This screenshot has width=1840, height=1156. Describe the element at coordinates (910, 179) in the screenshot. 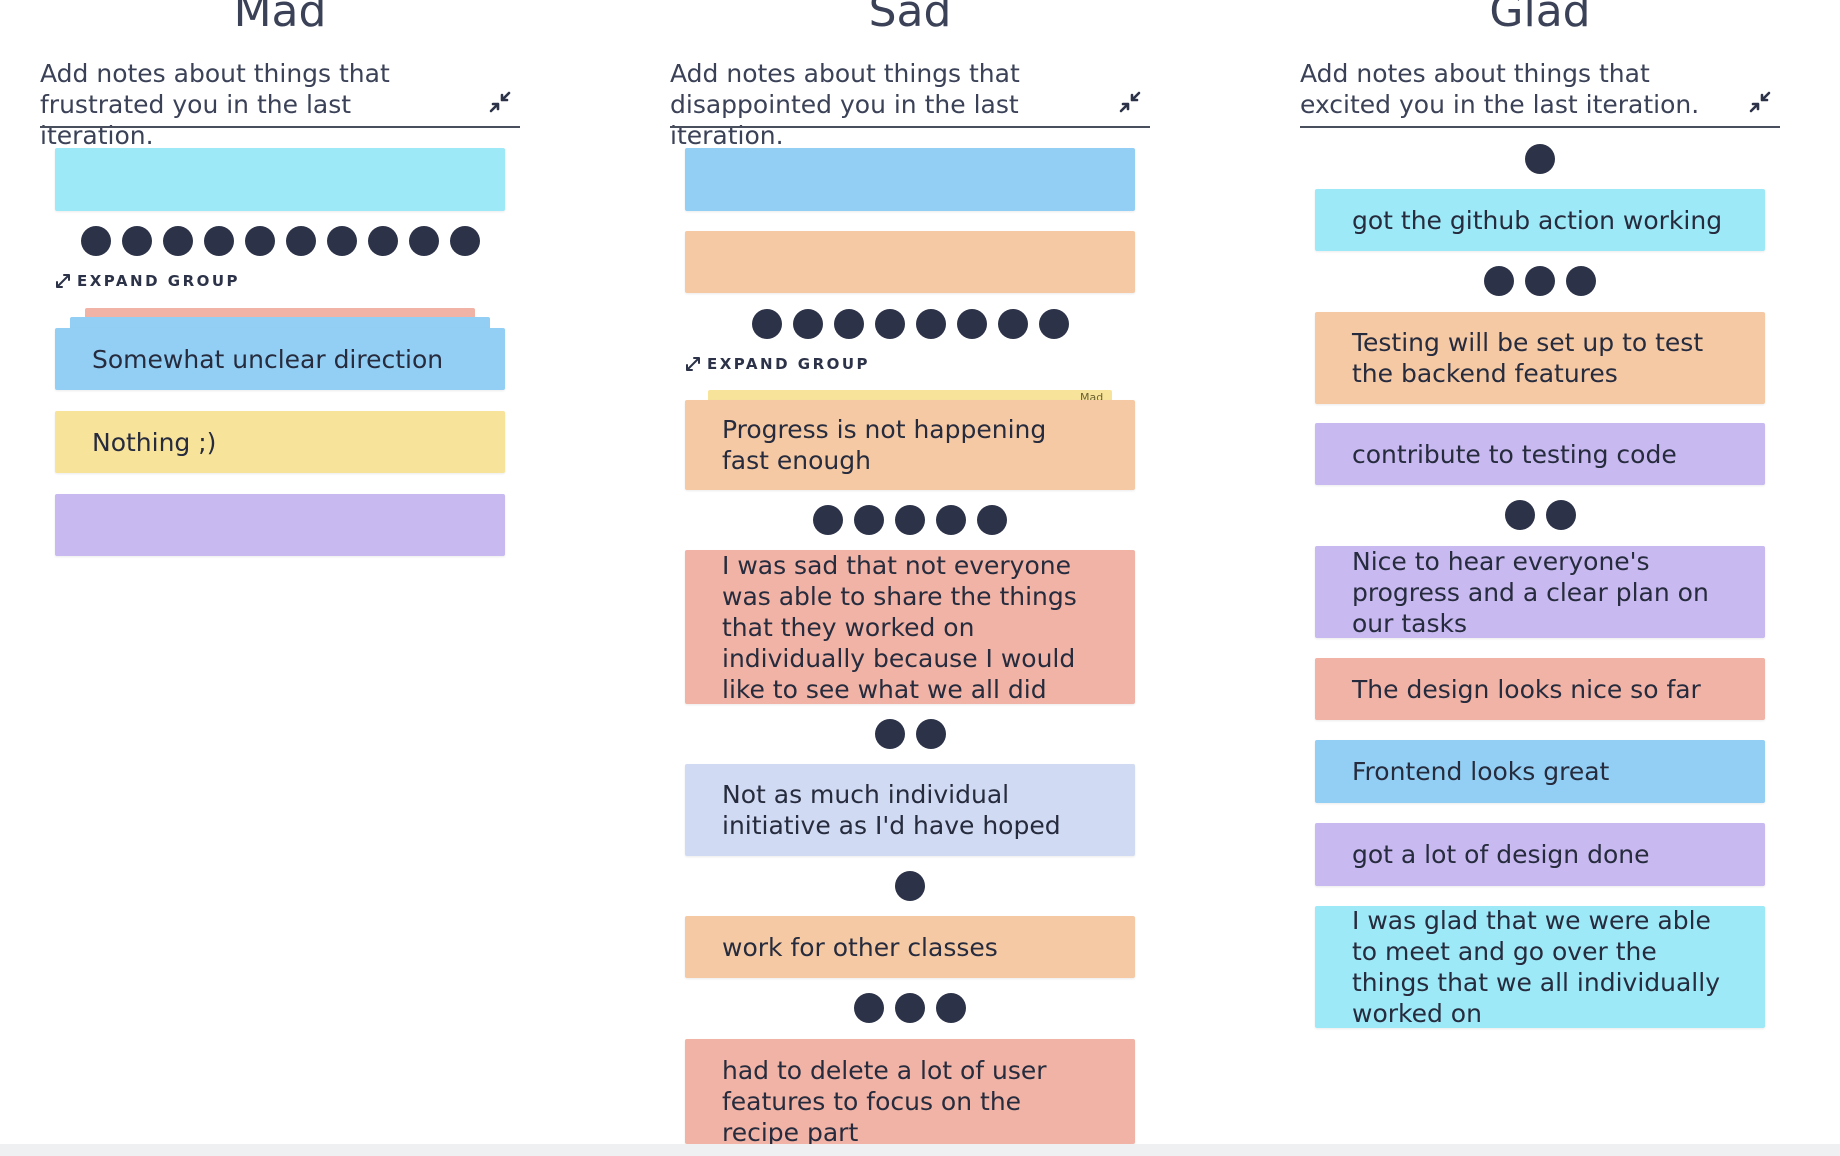

I see `card-empty-blue` at that location.